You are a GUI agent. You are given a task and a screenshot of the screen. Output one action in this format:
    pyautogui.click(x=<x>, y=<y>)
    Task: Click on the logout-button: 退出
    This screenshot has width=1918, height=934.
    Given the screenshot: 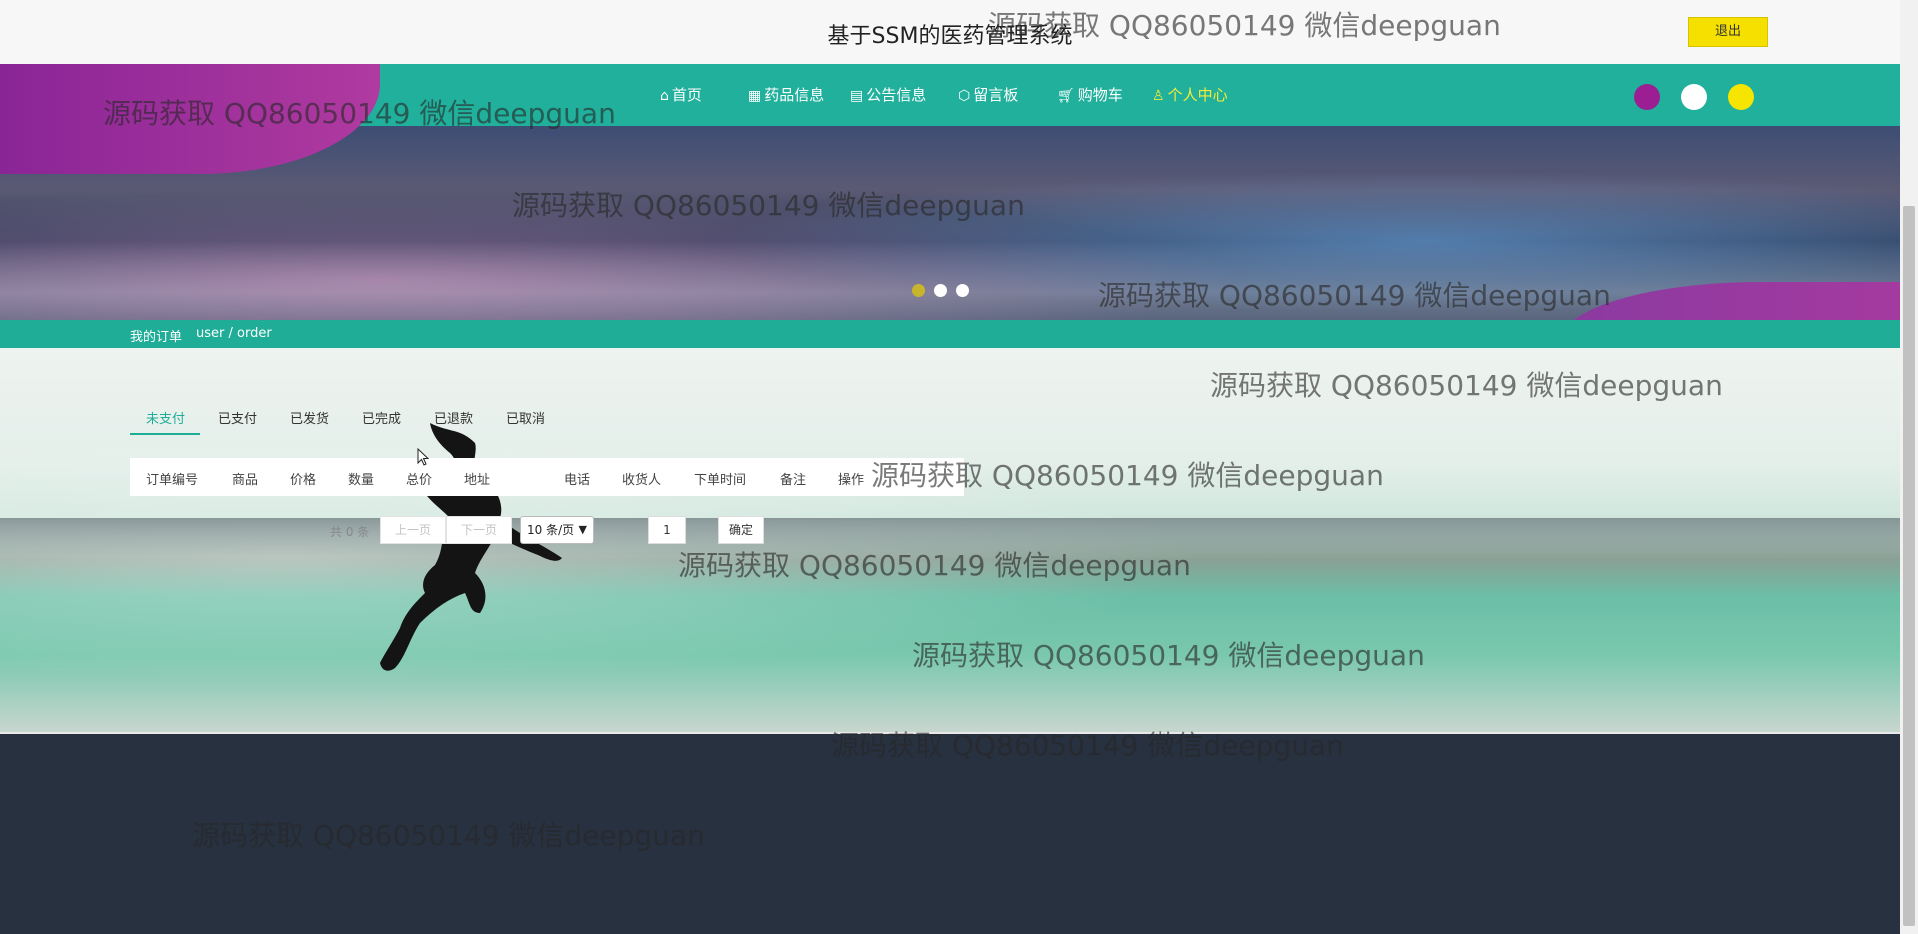 What is the action you would take?
    pyautogui.click(x=1728, y=32)
    